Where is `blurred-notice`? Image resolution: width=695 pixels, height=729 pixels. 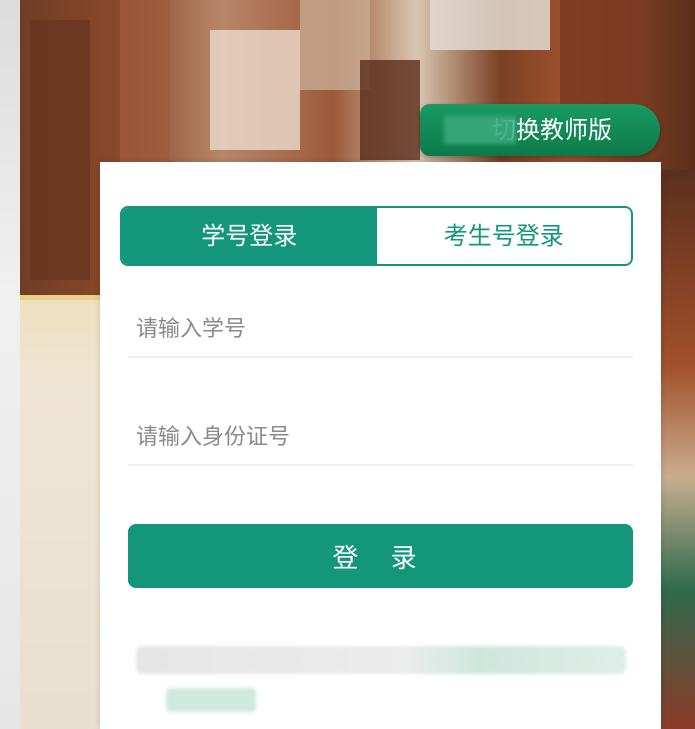
blurred-notice is located at coordinates (381, 660).